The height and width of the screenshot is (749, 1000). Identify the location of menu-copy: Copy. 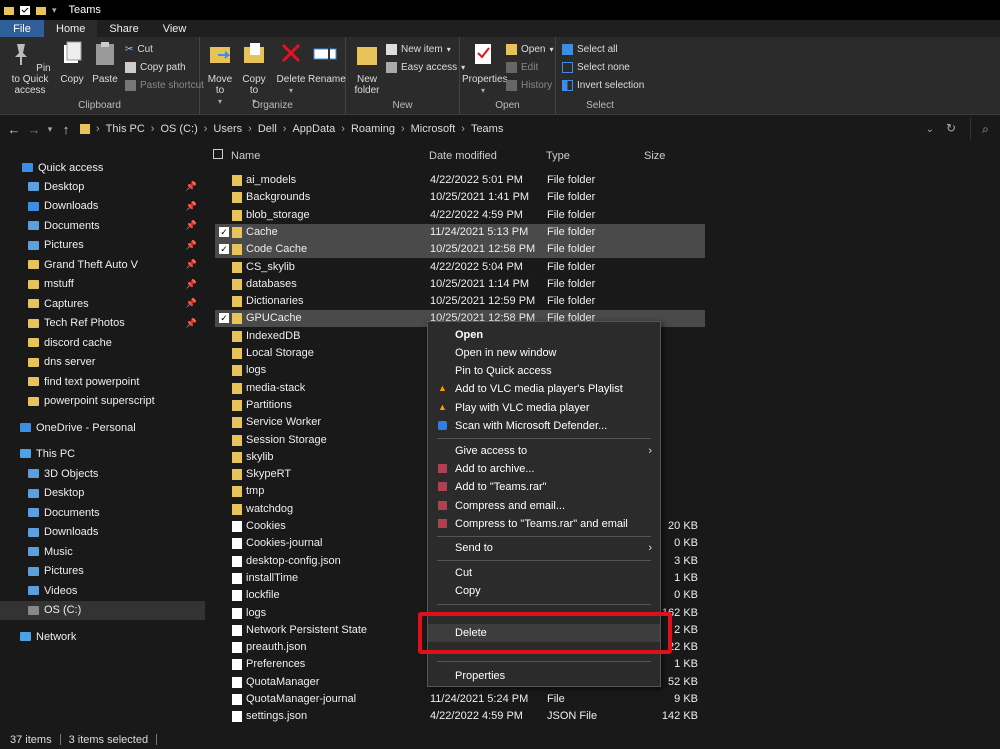
(544, 591).